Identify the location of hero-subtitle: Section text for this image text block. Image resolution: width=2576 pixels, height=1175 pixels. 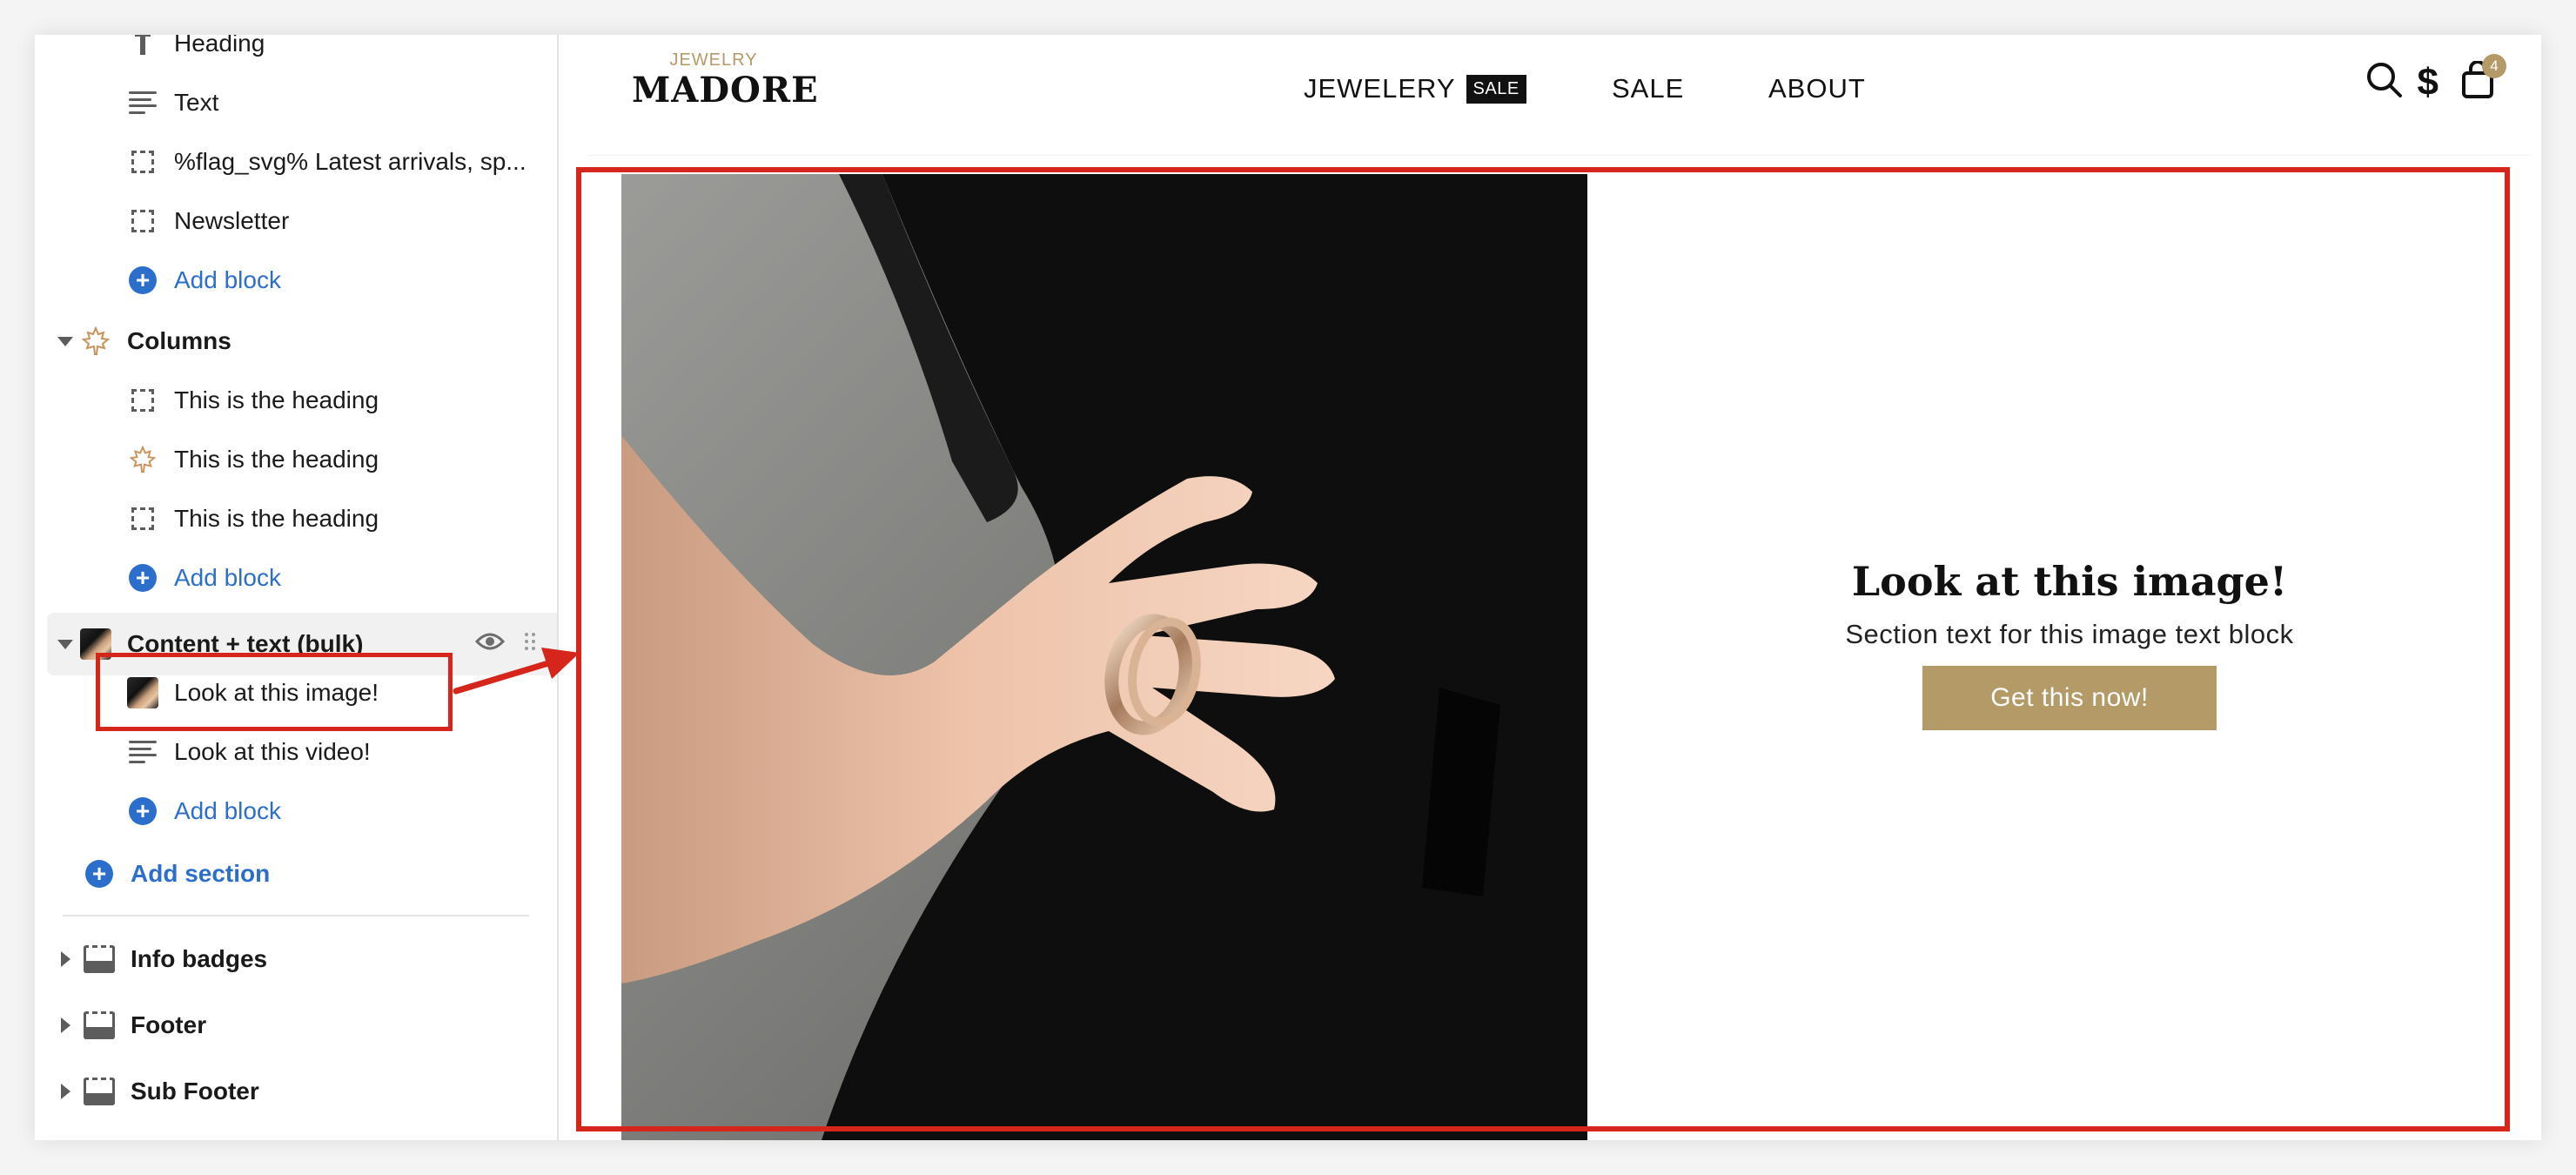
(2069, 634).